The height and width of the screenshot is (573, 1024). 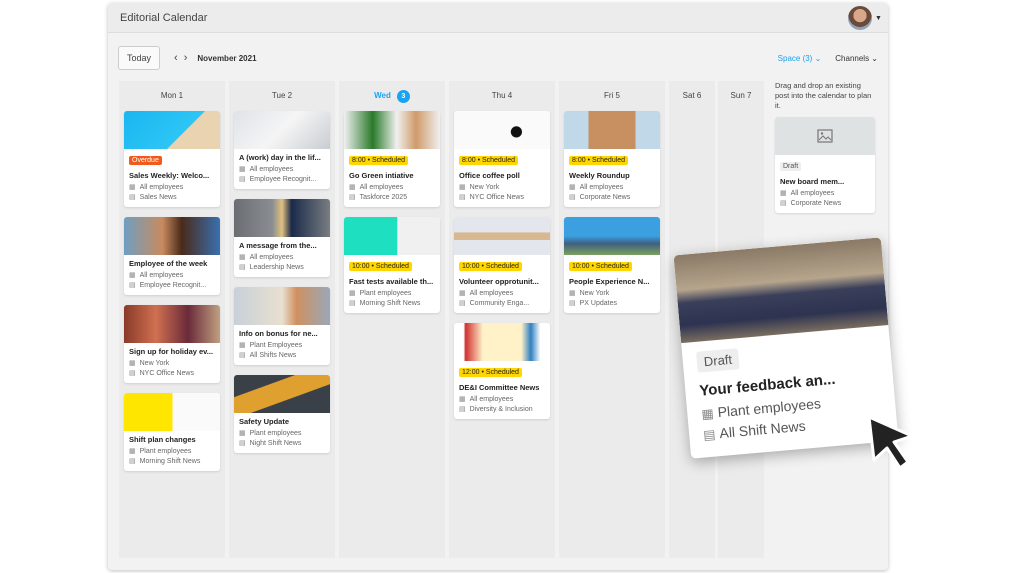 I want to click on post-title: Shift plan changes, so click(x=162, y=439).